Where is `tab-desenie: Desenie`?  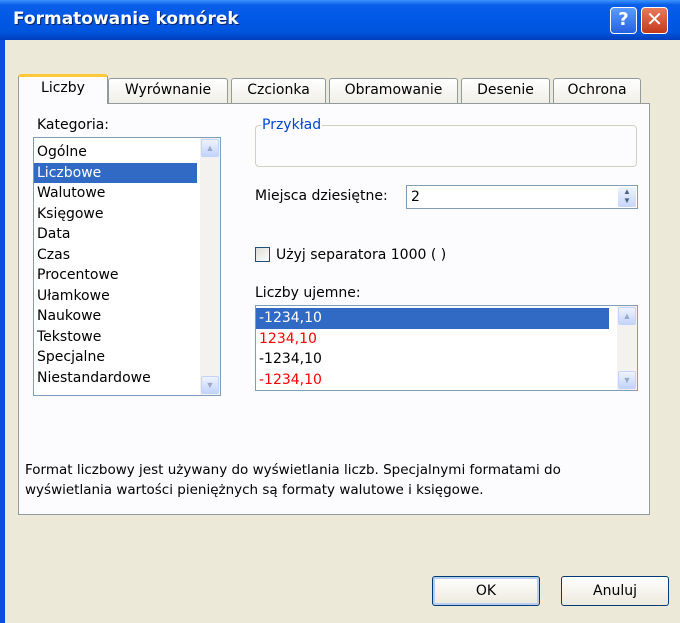 tab-desenie: Desenie is located at coordinates (505, 90).